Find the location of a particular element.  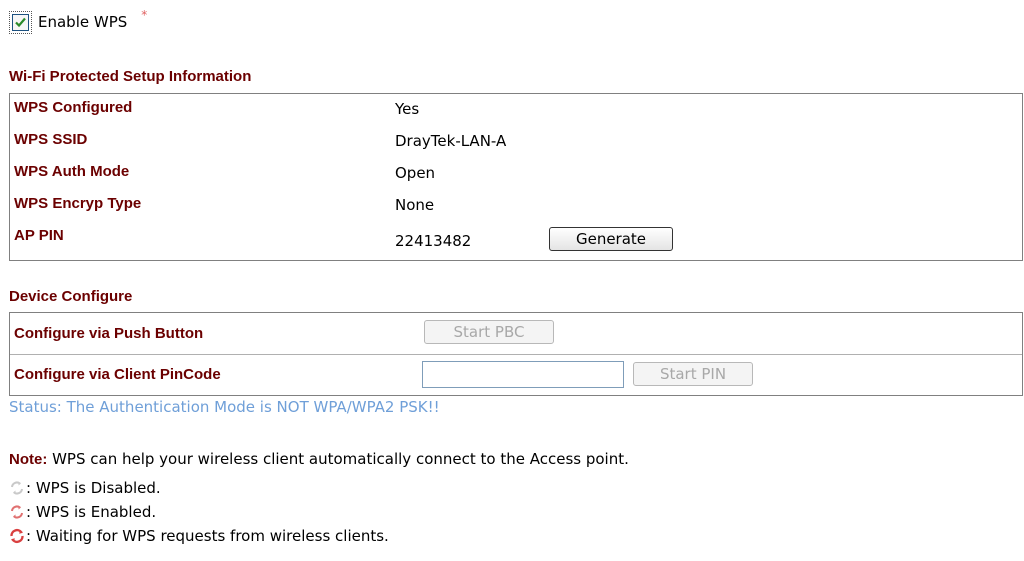

wps-enabled-icon is located at coordinates (17, 512).